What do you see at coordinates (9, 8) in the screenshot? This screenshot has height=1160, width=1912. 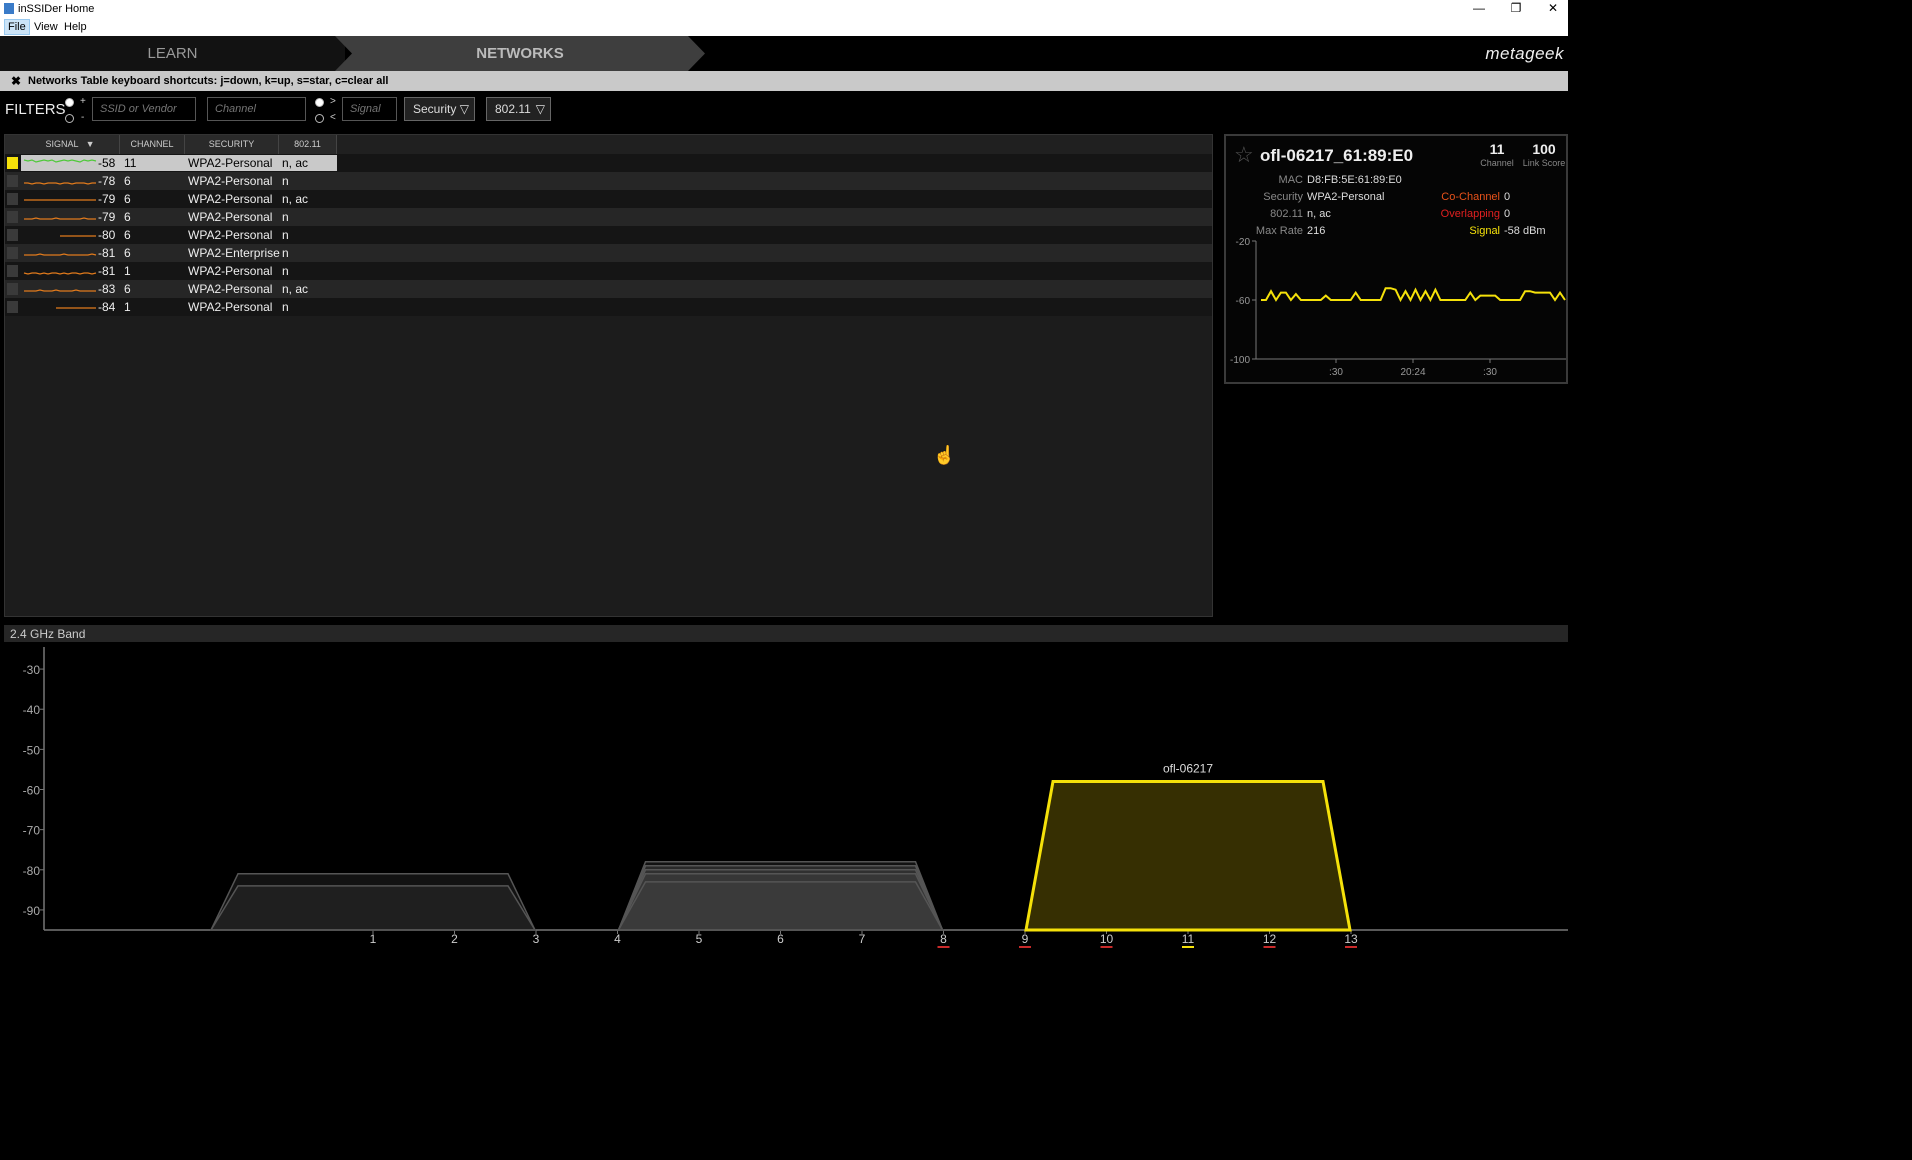 I see `app-icon` at bounding box center [9, 8].